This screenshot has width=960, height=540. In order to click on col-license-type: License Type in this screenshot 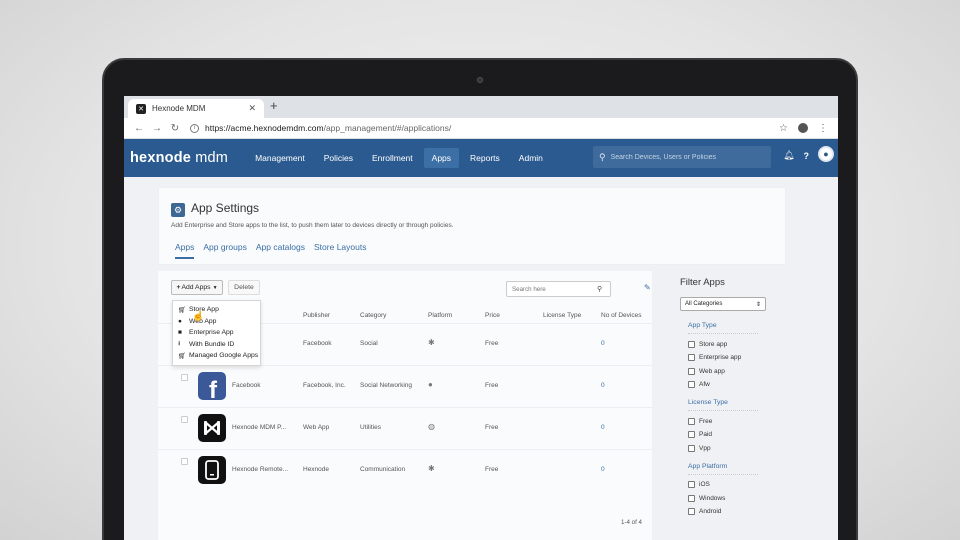, I will do `click(562, 315)`.